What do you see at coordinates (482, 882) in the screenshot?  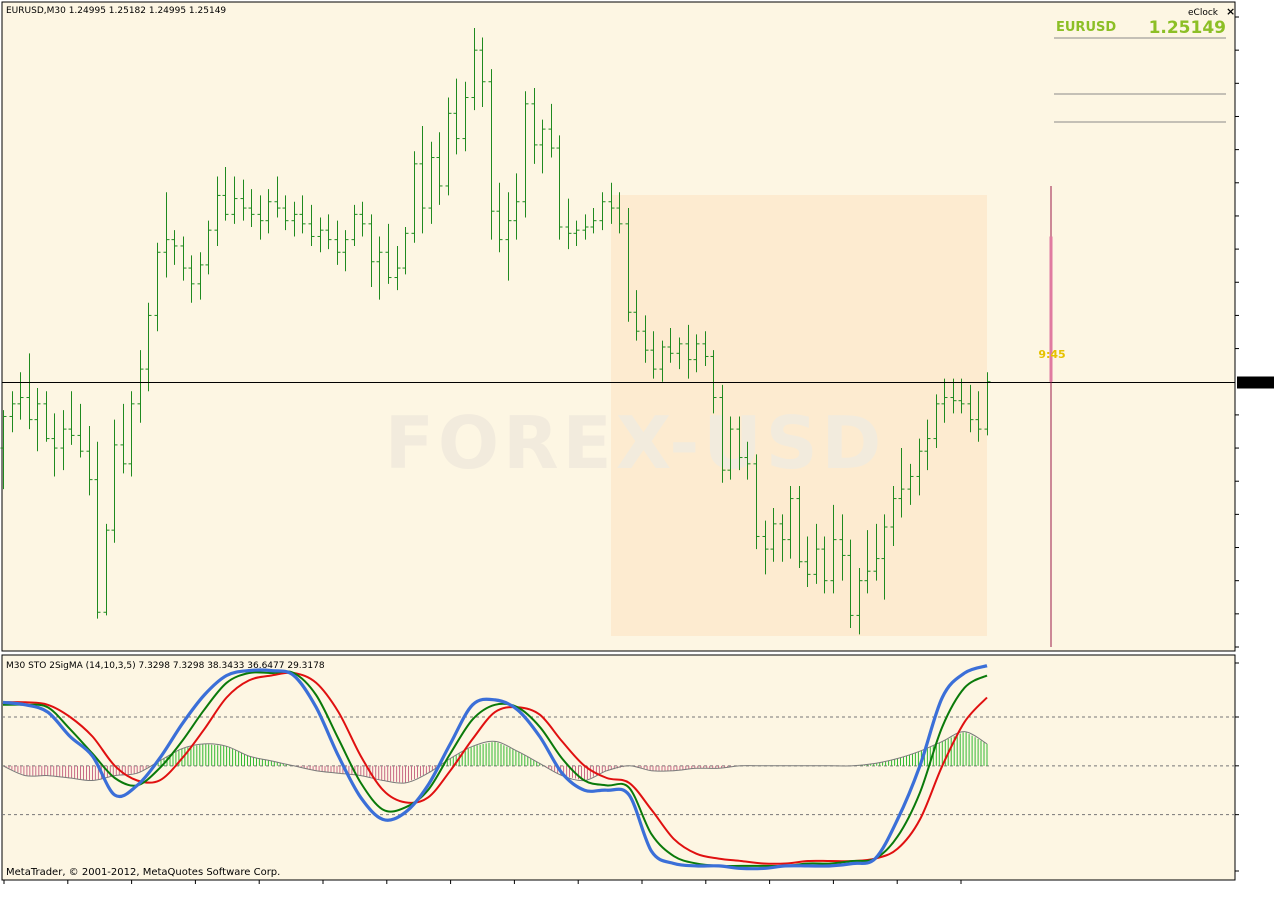 I see `time-axis` at bounding box center [482, 882].